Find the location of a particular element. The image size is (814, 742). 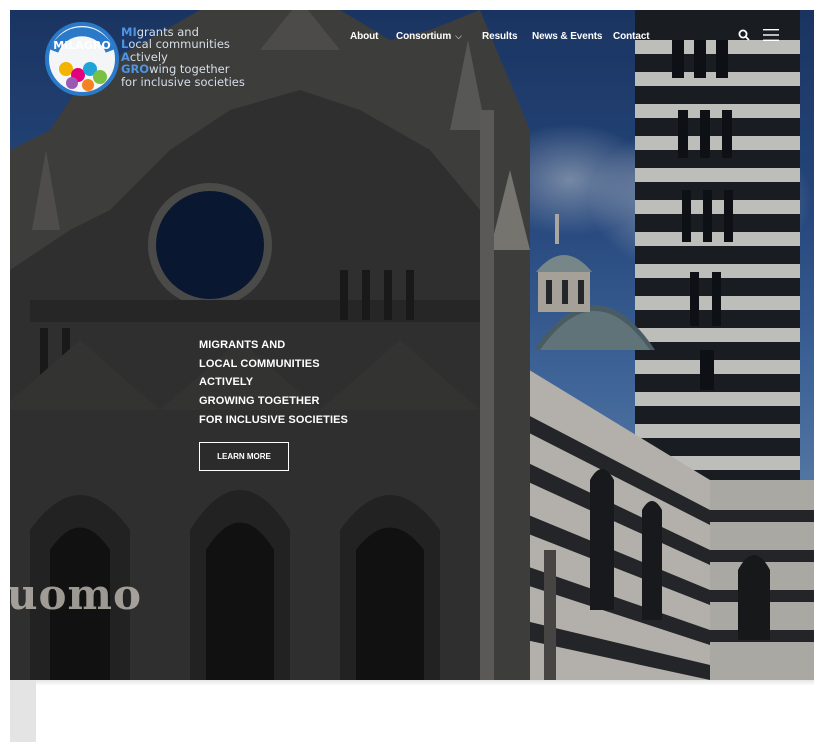

hero-line-3: ACTIVELY is located at coordinates (226, 382).